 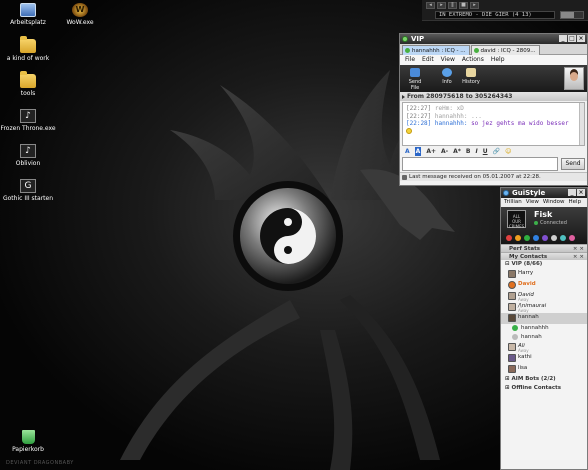 What do you see at coordinates (550, 223) in the screenshot?
I see `profile-status: Connected` at bounding box center [550, 223].